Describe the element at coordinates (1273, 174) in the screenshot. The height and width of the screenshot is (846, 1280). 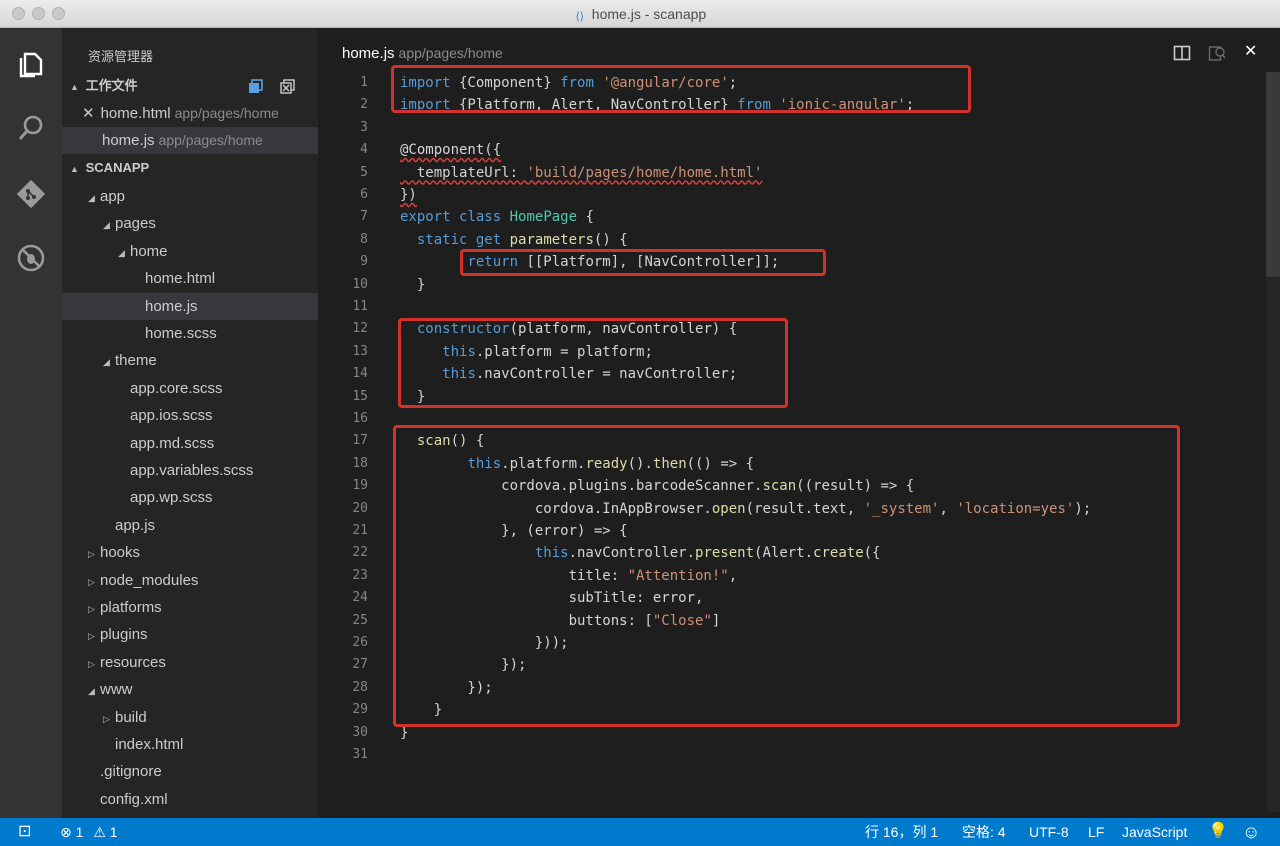
I see `scrollbar-thumb` at that location.